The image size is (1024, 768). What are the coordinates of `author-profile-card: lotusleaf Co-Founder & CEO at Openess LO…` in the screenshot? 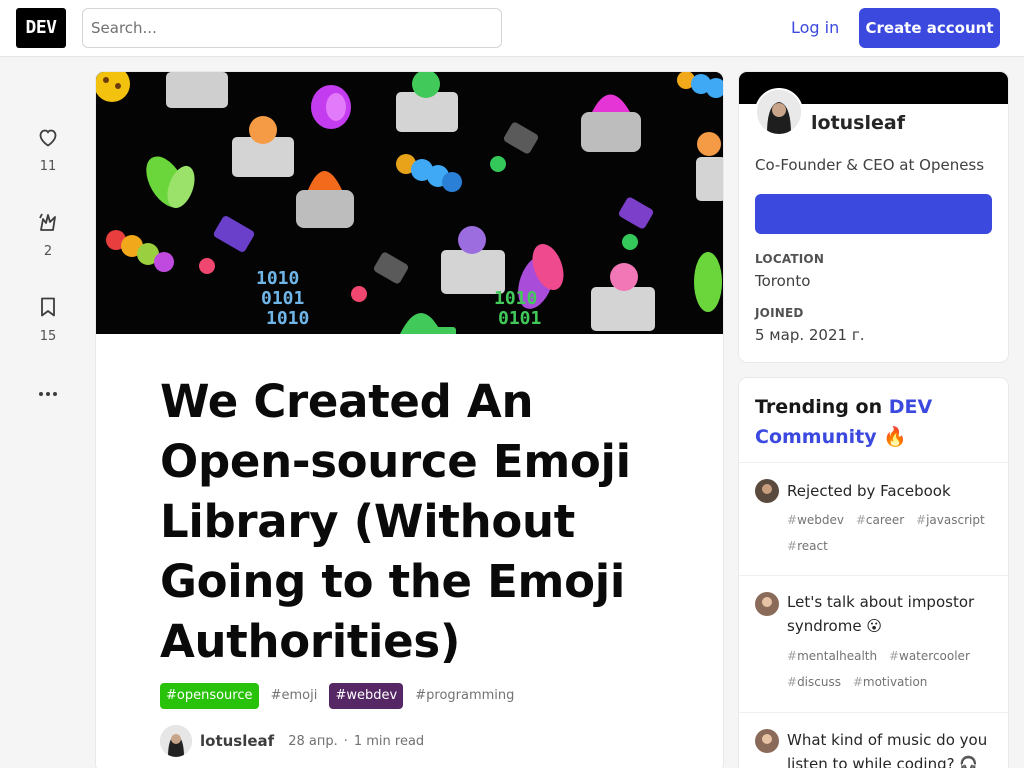 It's located at (873, 217).